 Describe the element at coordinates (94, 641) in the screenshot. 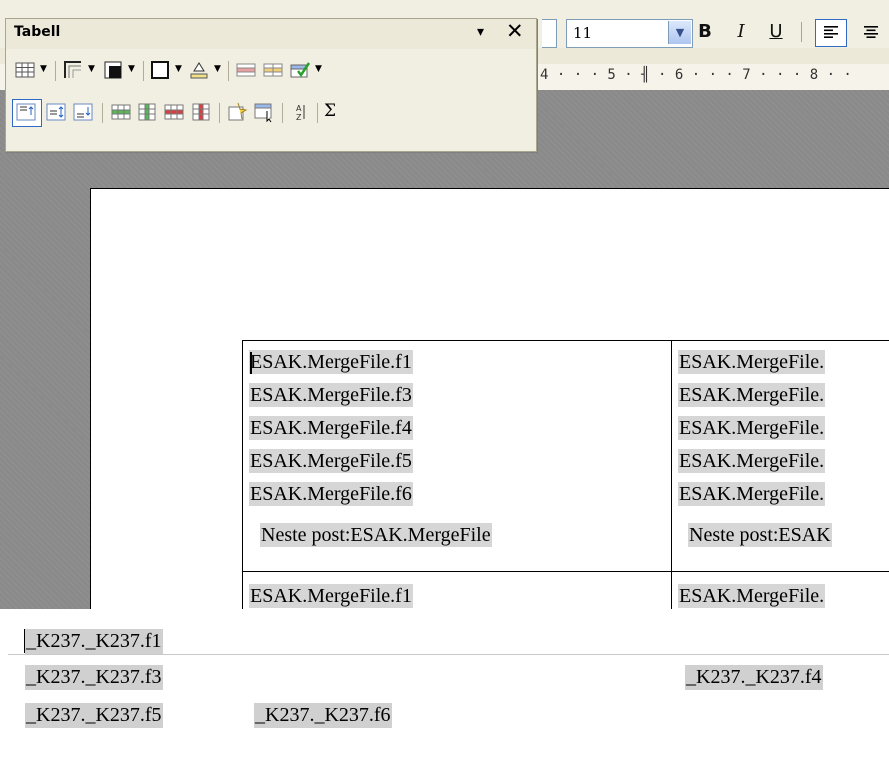

I see `merge-field: _K237._K237.f1` at that location.